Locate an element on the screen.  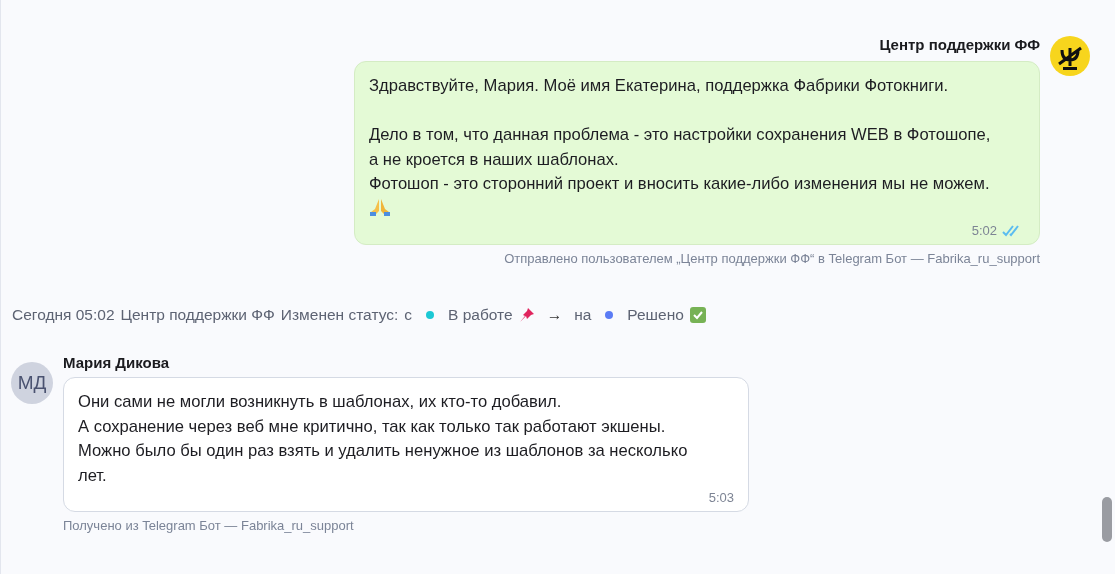
status-label: Решено is located at coordinates (655, 315).